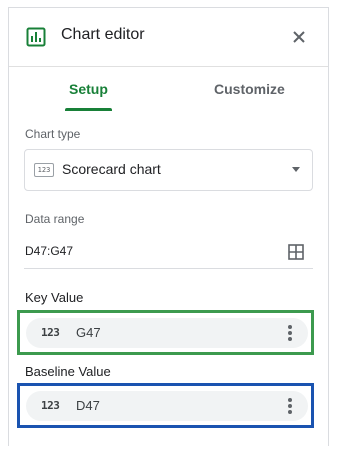 The image size is (338, 454). Describe the element at coordinates (54, 297) in the screenshot. I see `key-value-title: Key Value` at that location.